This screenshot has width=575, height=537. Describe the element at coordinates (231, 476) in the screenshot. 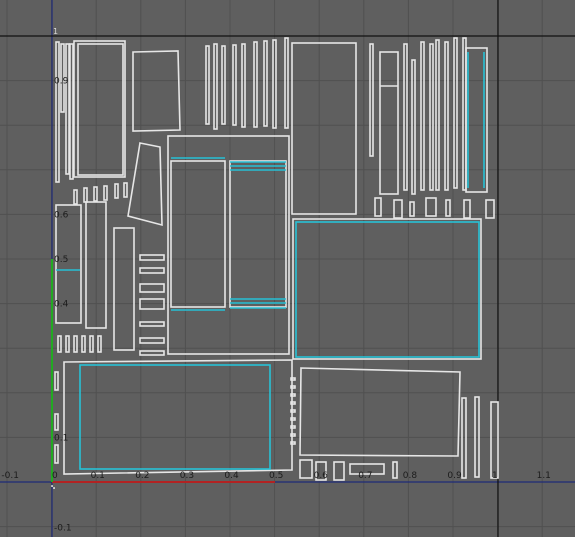

I see `u-tick-label: 0.4` at that location.